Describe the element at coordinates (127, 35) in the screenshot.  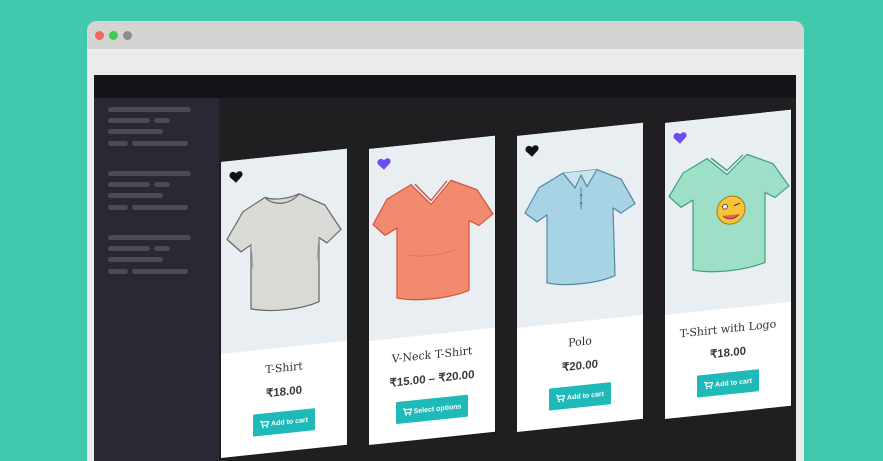
I see `minimize-window-icon` at that location.